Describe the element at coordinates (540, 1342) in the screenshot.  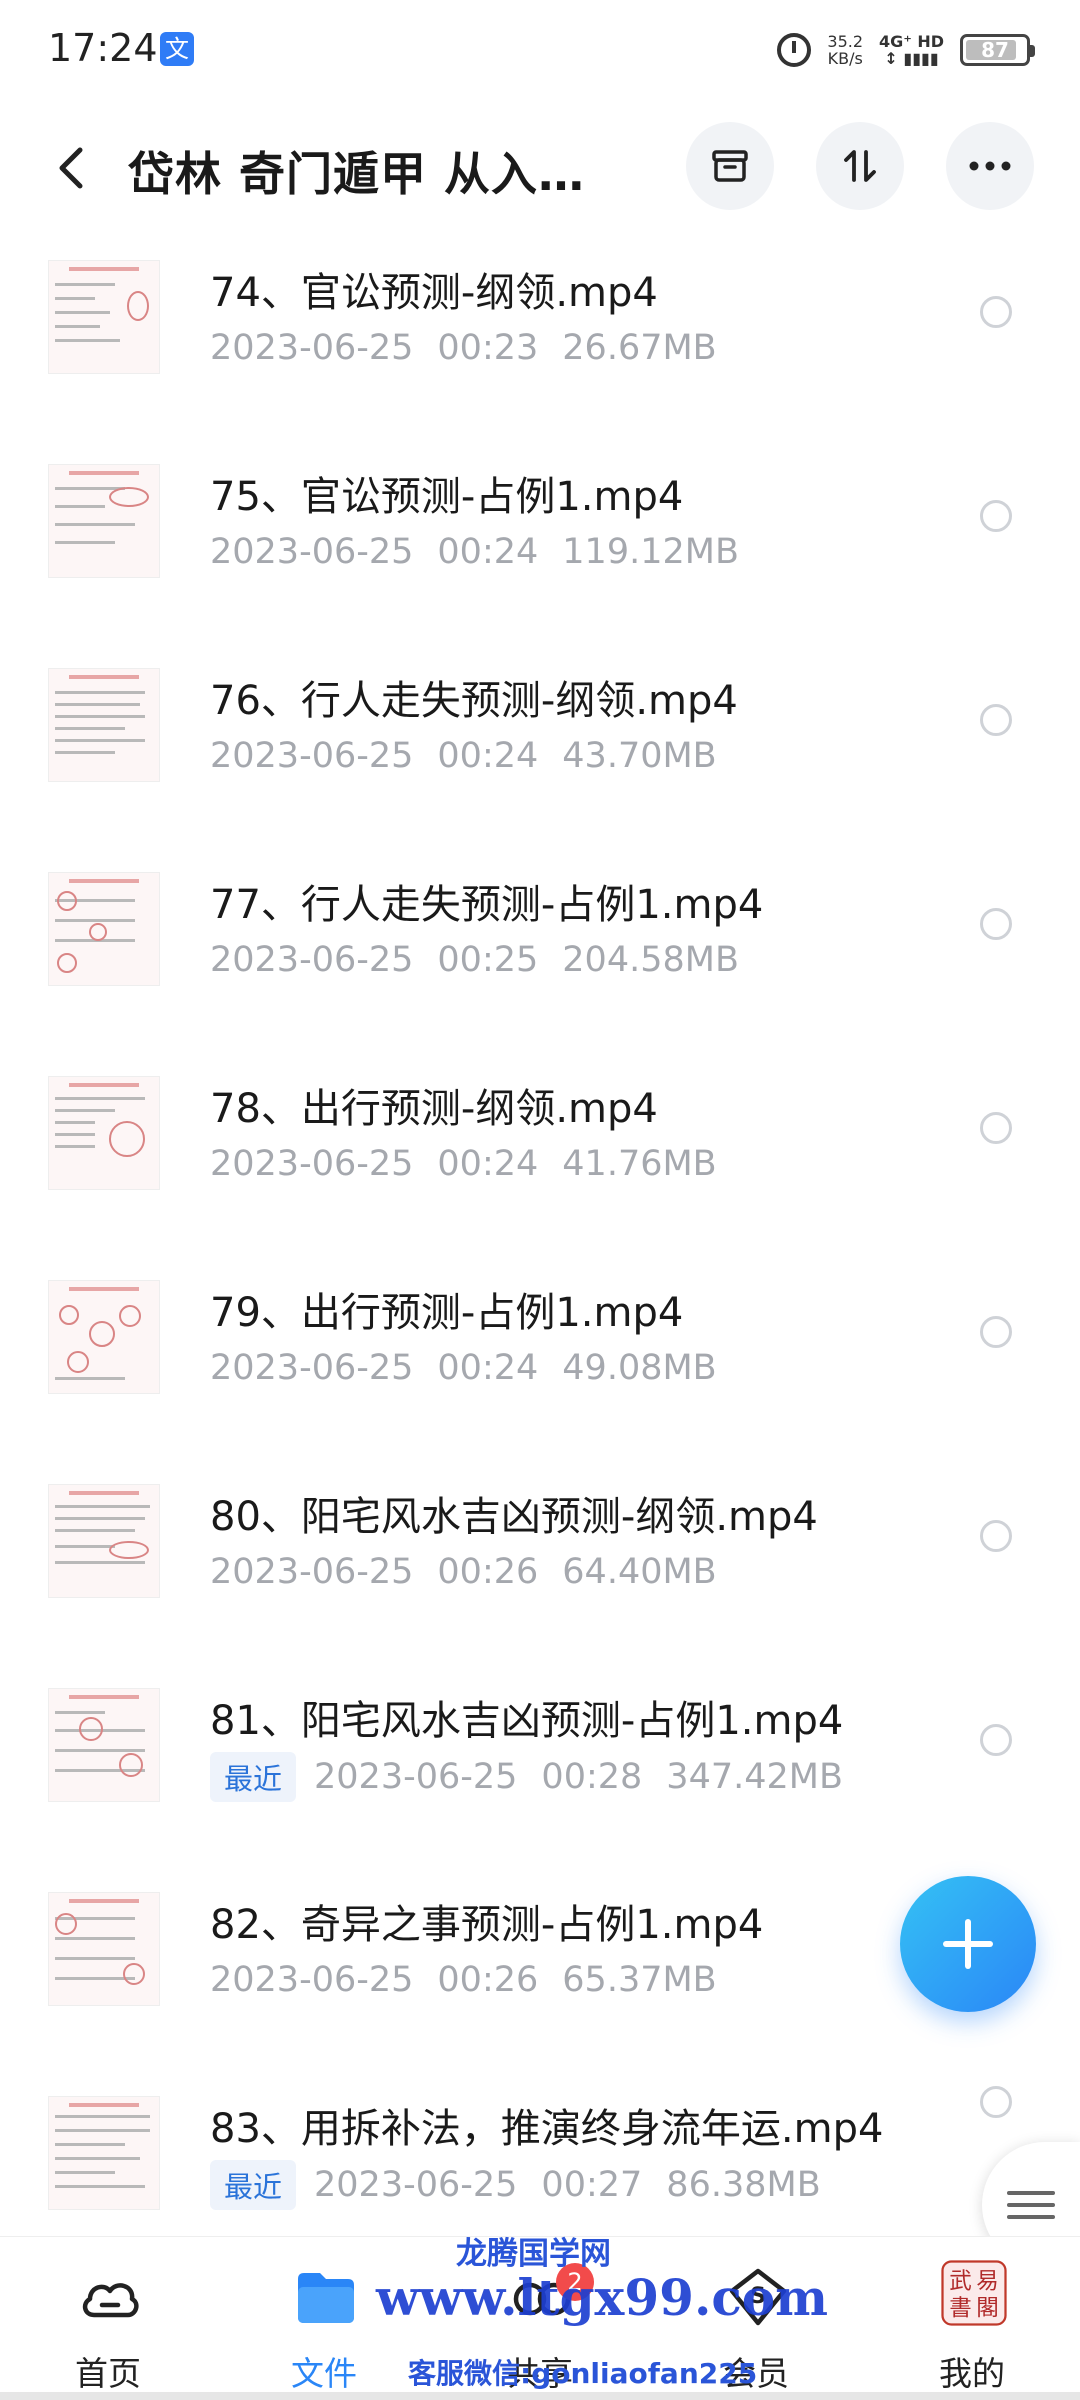
I see `list-item: 79、出行预测-占例1.mp4 2023-06-25 00:24 49.08MB` at that location.